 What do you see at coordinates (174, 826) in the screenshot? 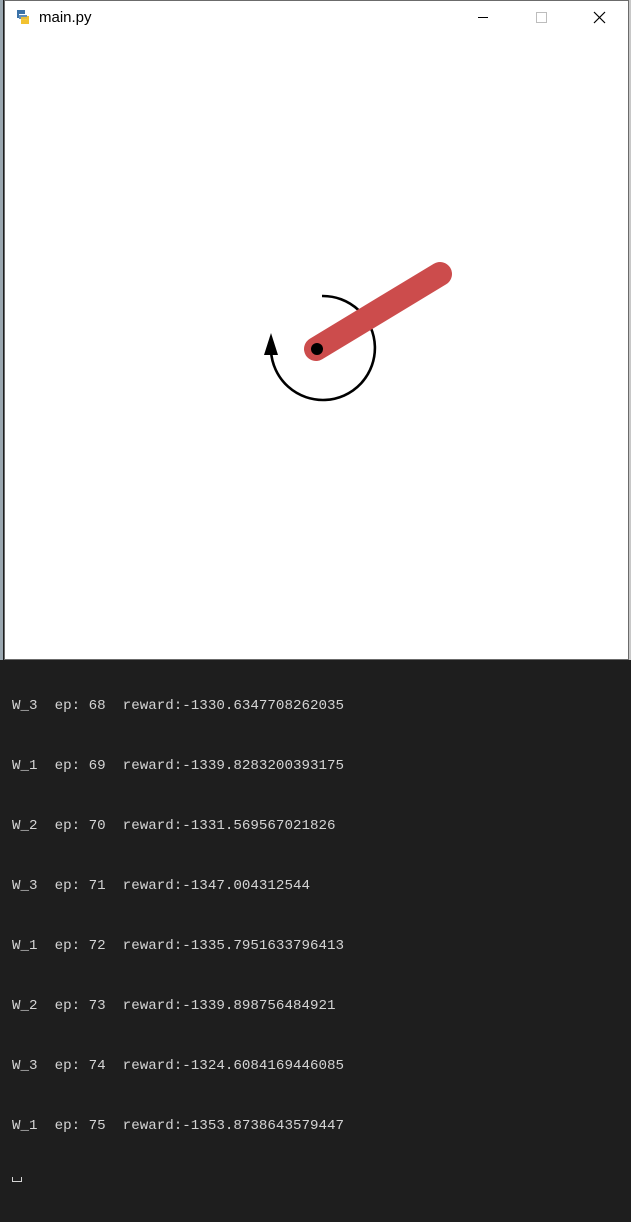
I see `console-line: W_2 ep: 70 reward:-1331.569567021826` at bounding box center [174, 826].